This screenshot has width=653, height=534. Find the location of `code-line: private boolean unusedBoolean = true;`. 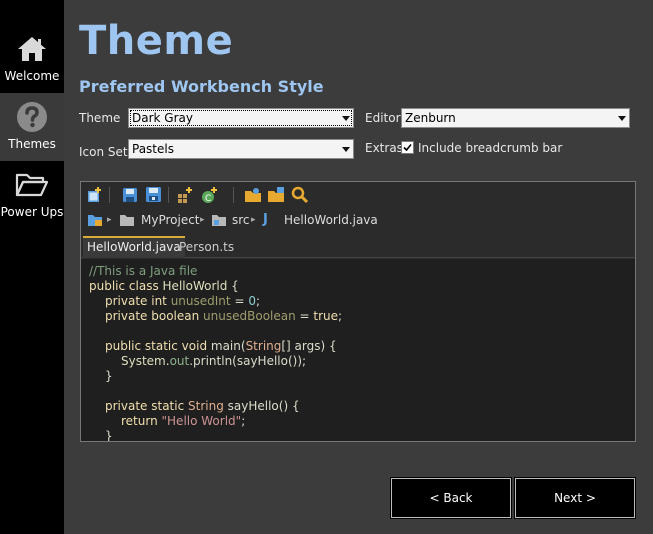

code-line: private boolean unusedBoolean = true; is located at coordinates (224, 316).